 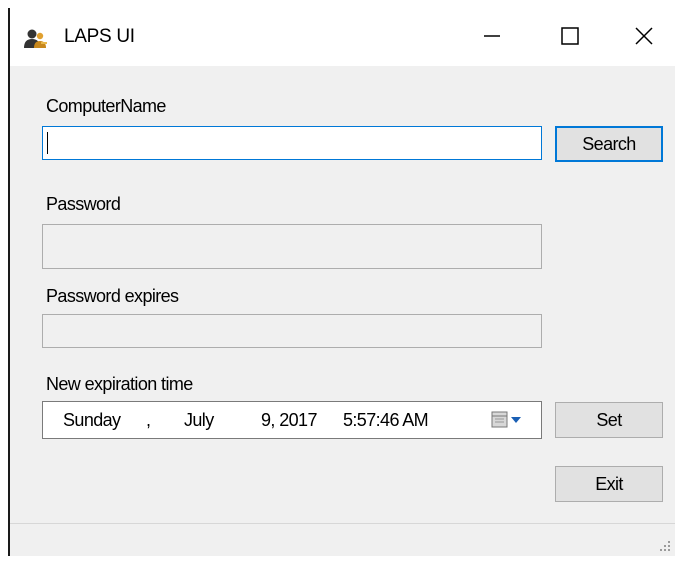 I want to click on resize-grip-icon, so click(x=665, y=546).